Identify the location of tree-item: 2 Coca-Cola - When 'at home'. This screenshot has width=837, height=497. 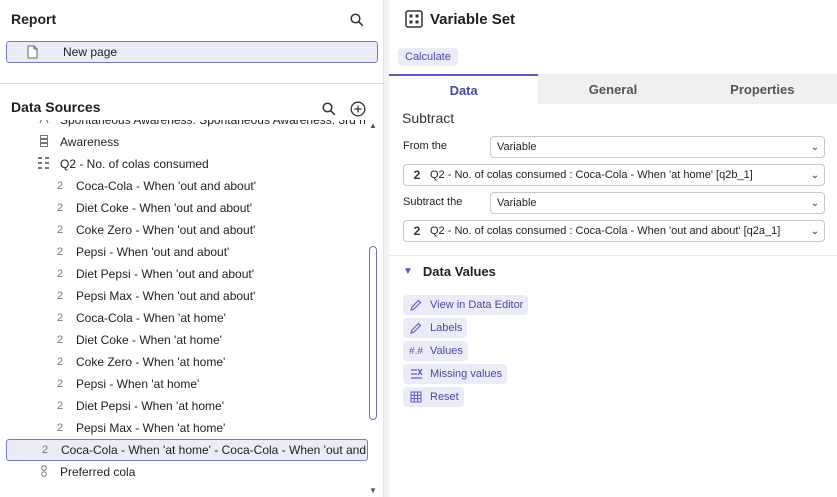
(184, 318).